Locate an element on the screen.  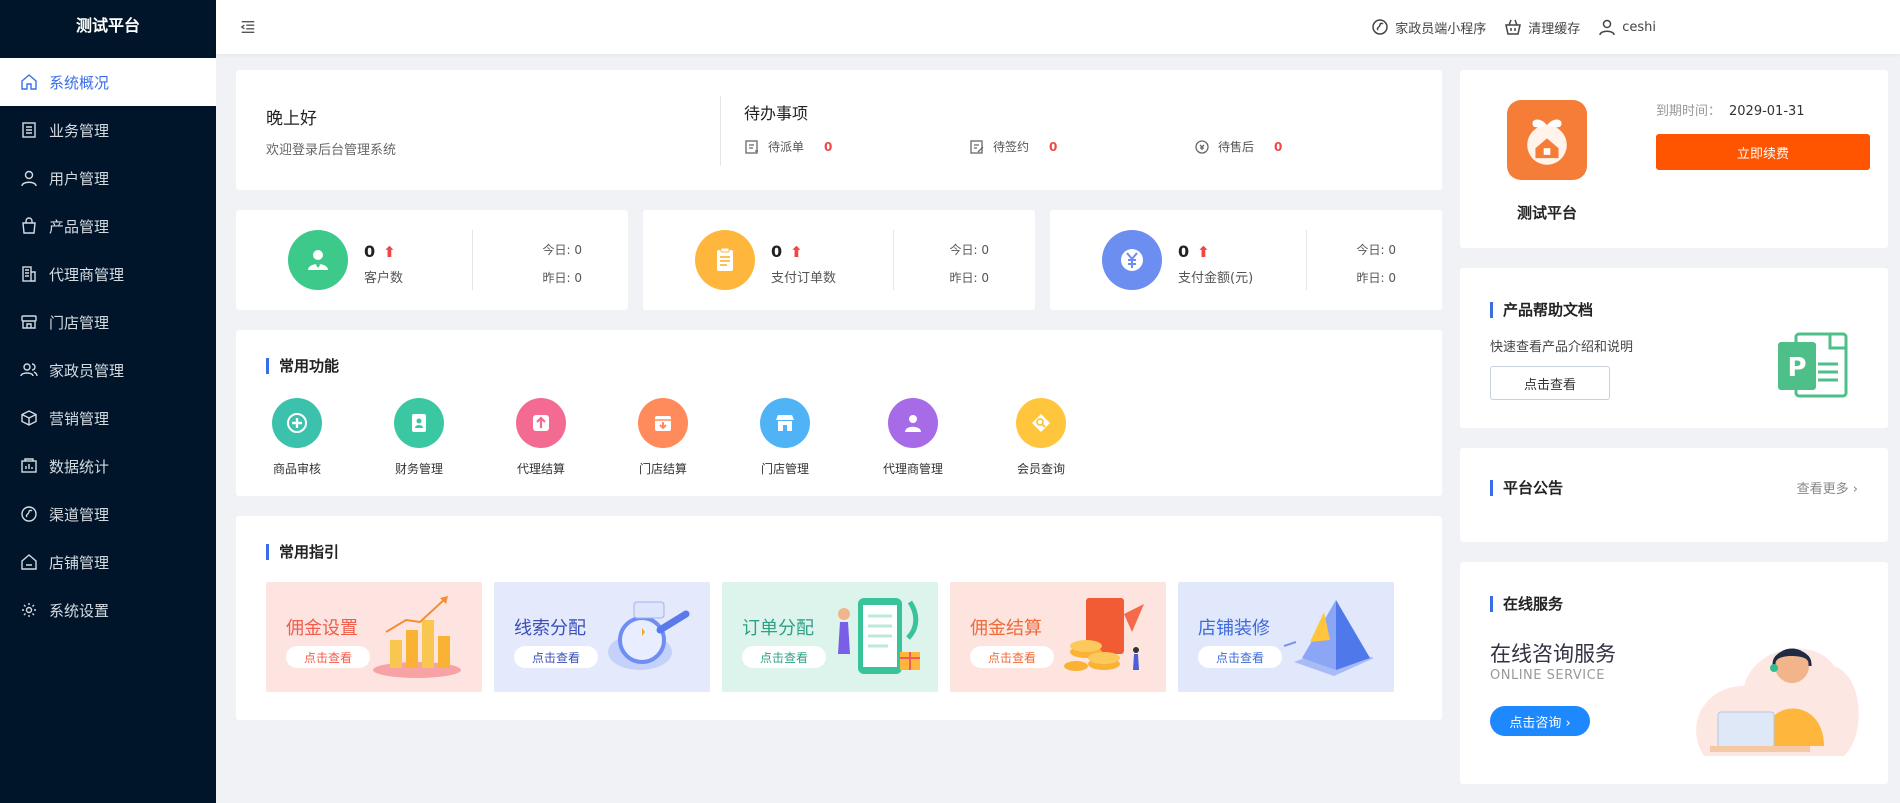
sidebar-item-label: 用户管理 is located at coordinates (79, 178).